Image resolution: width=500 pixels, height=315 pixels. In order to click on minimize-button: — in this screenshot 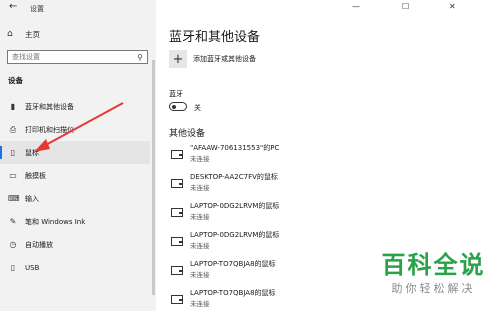, I will do `click(356, 6)`.